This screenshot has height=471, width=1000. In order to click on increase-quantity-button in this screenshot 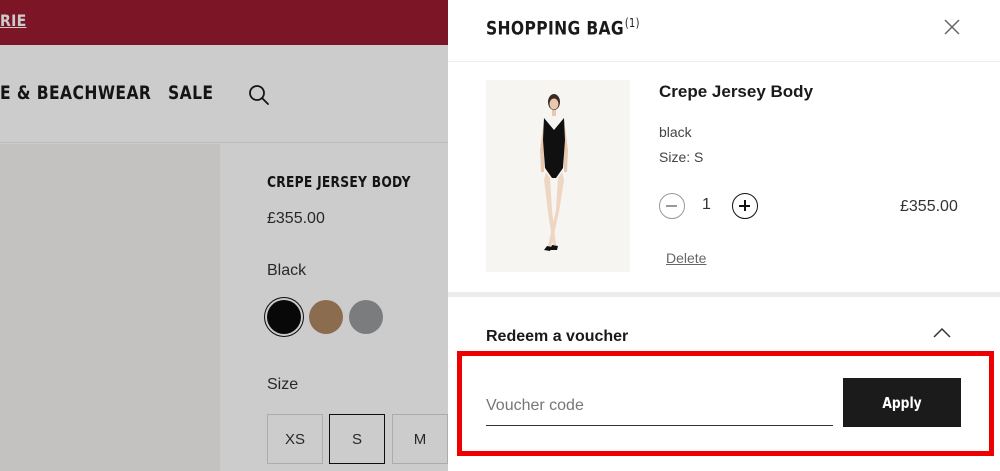, I will do `click(745, 206)`.